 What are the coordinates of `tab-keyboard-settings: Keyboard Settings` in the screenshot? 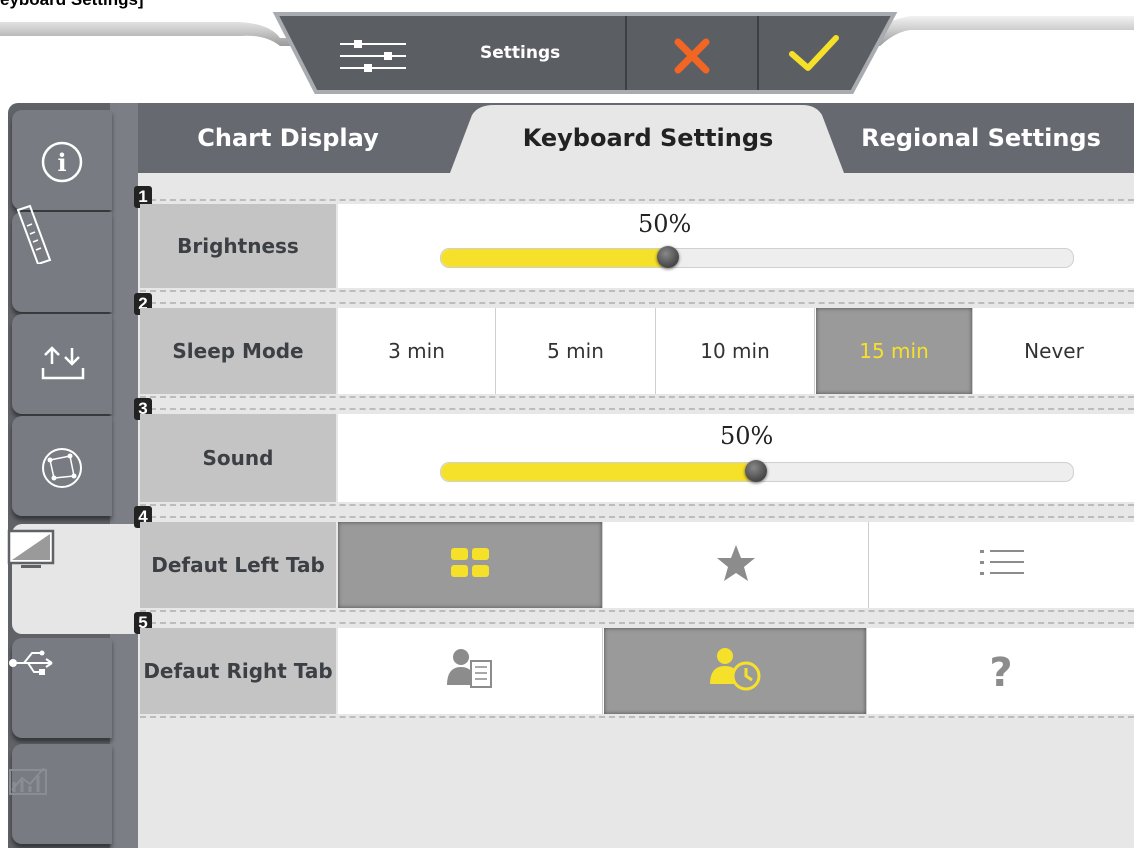 It's located at (648, 138).